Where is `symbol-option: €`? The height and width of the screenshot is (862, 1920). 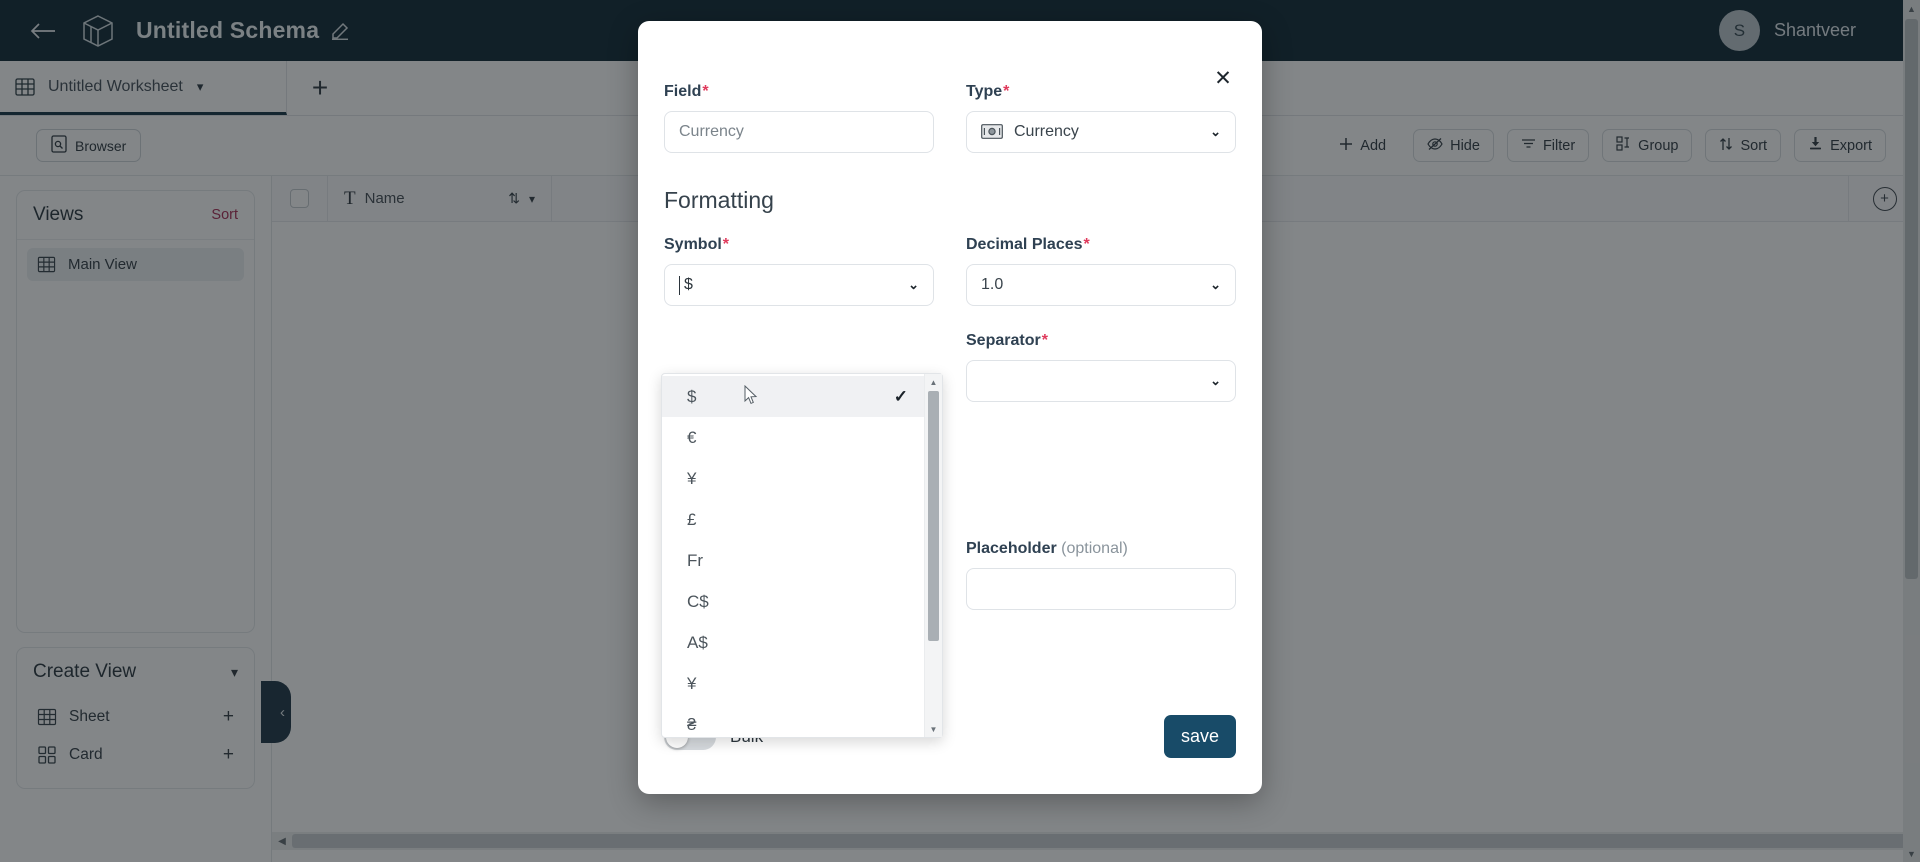
symbol-option: € is located at coordinates (793, 437).